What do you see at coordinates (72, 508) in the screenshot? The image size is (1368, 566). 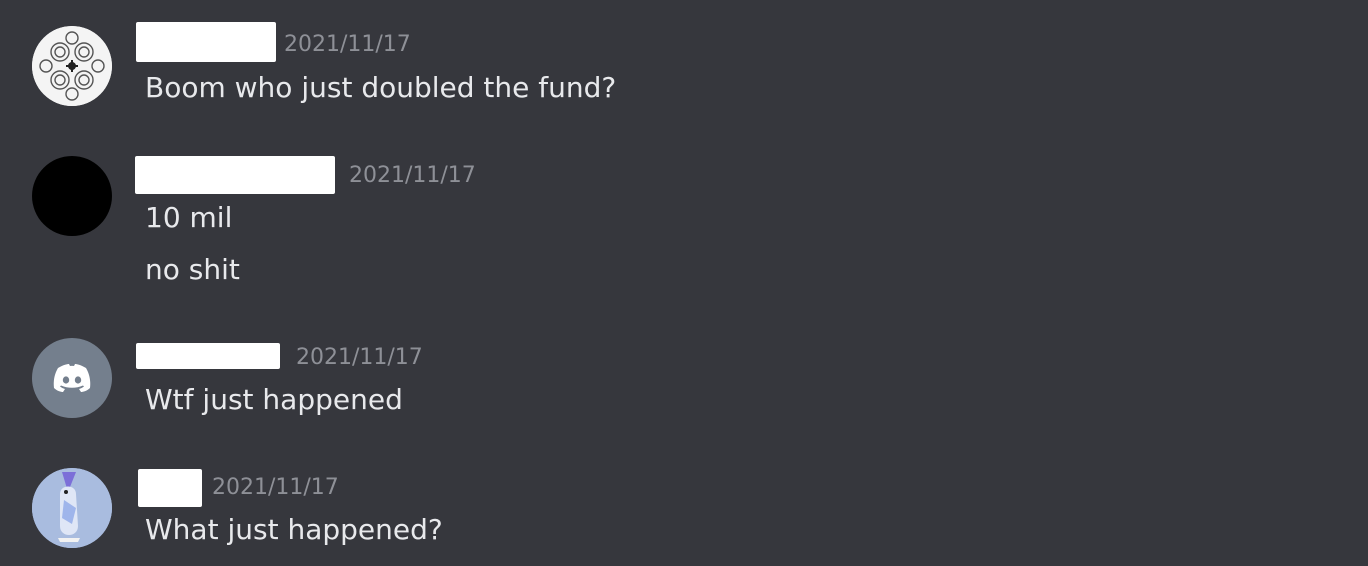 I see `penguin-wizard-avatar-icon` at bounding box center [72, 508].